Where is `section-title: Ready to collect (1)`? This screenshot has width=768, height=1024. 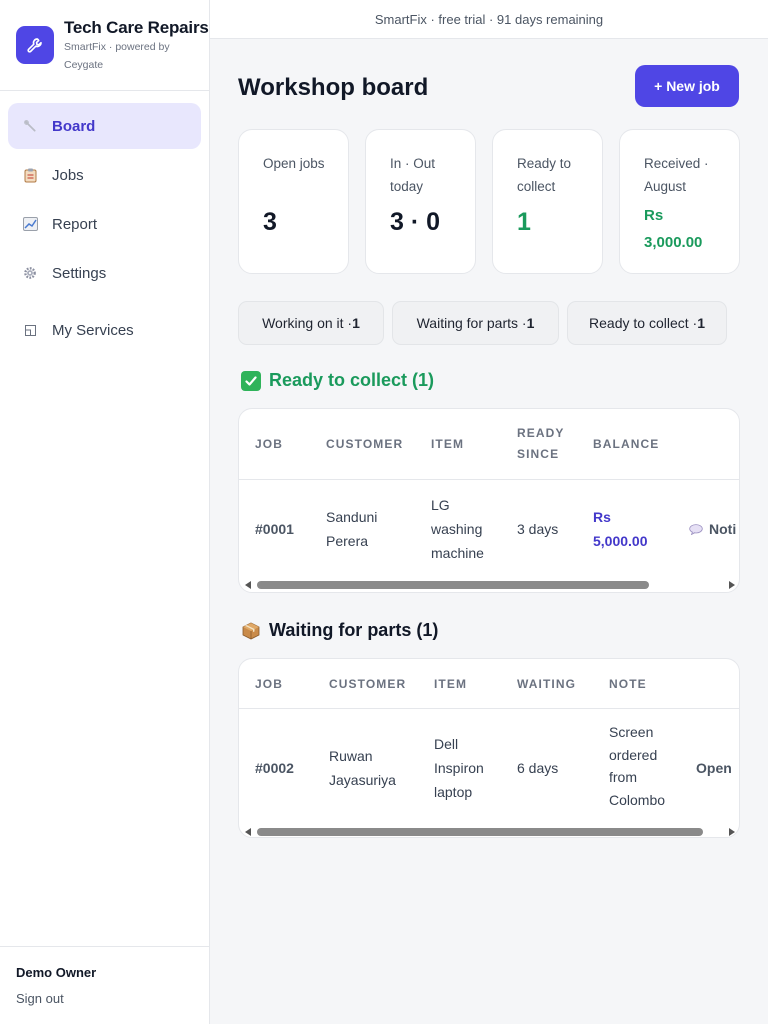
section-title: Ready to collect (1) is located at coordinates (352, 380).